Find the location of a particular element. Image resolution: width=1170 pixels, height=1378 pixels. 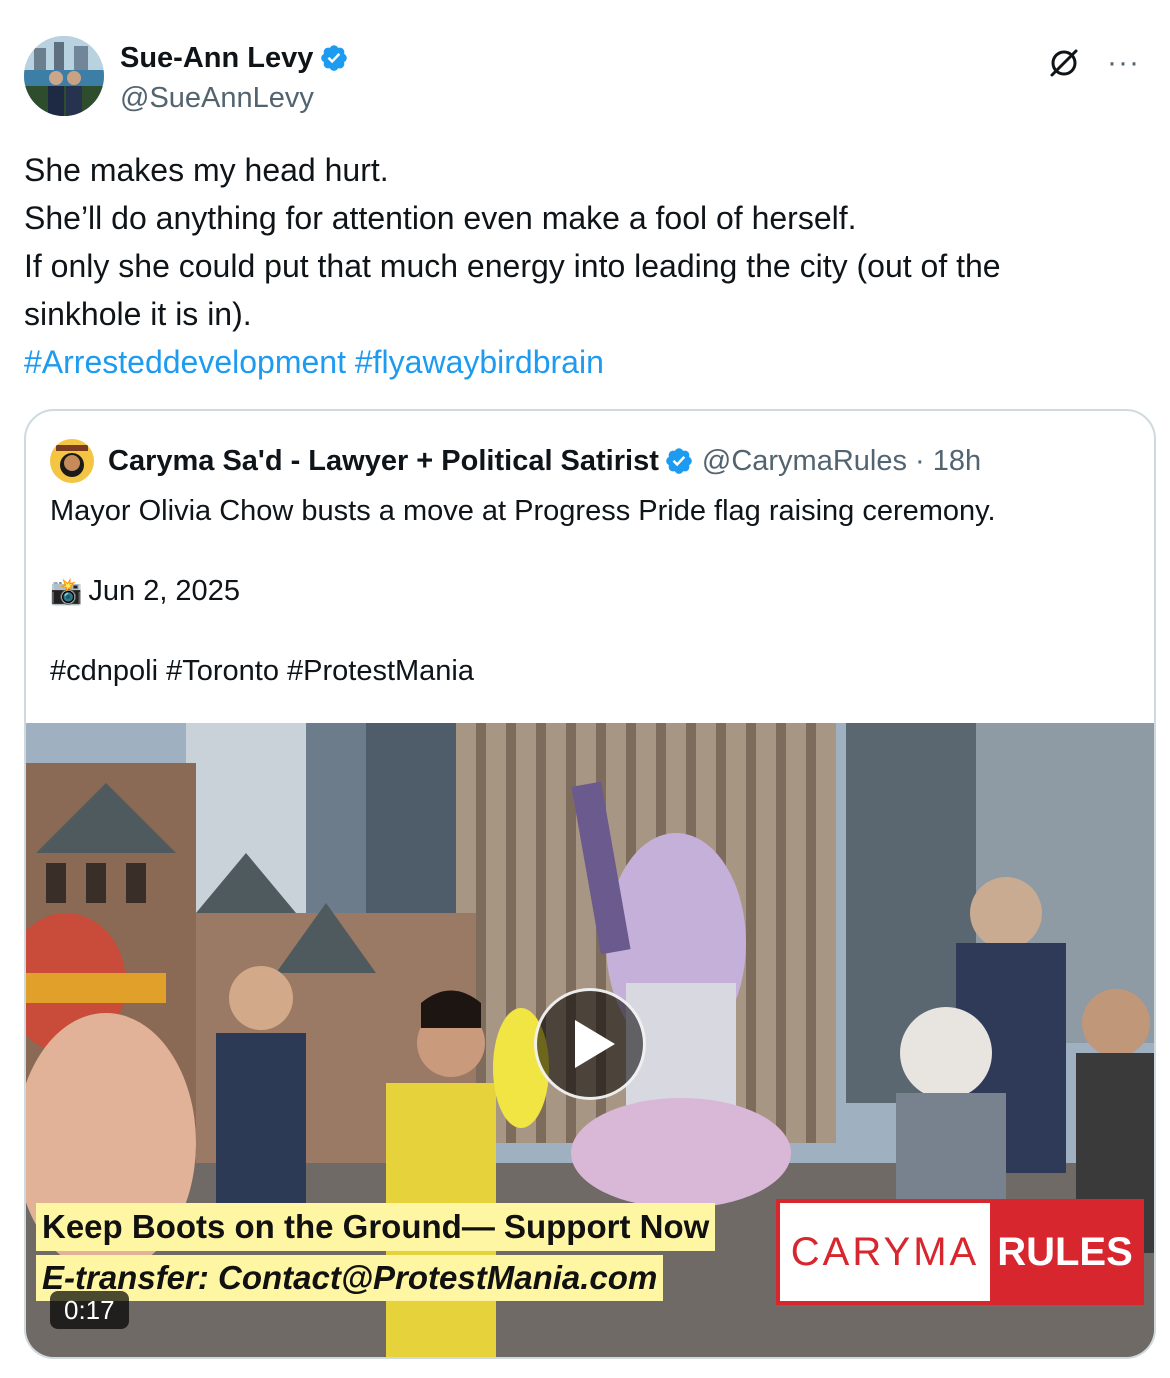

play-button is located at coordinates (590, 1044).